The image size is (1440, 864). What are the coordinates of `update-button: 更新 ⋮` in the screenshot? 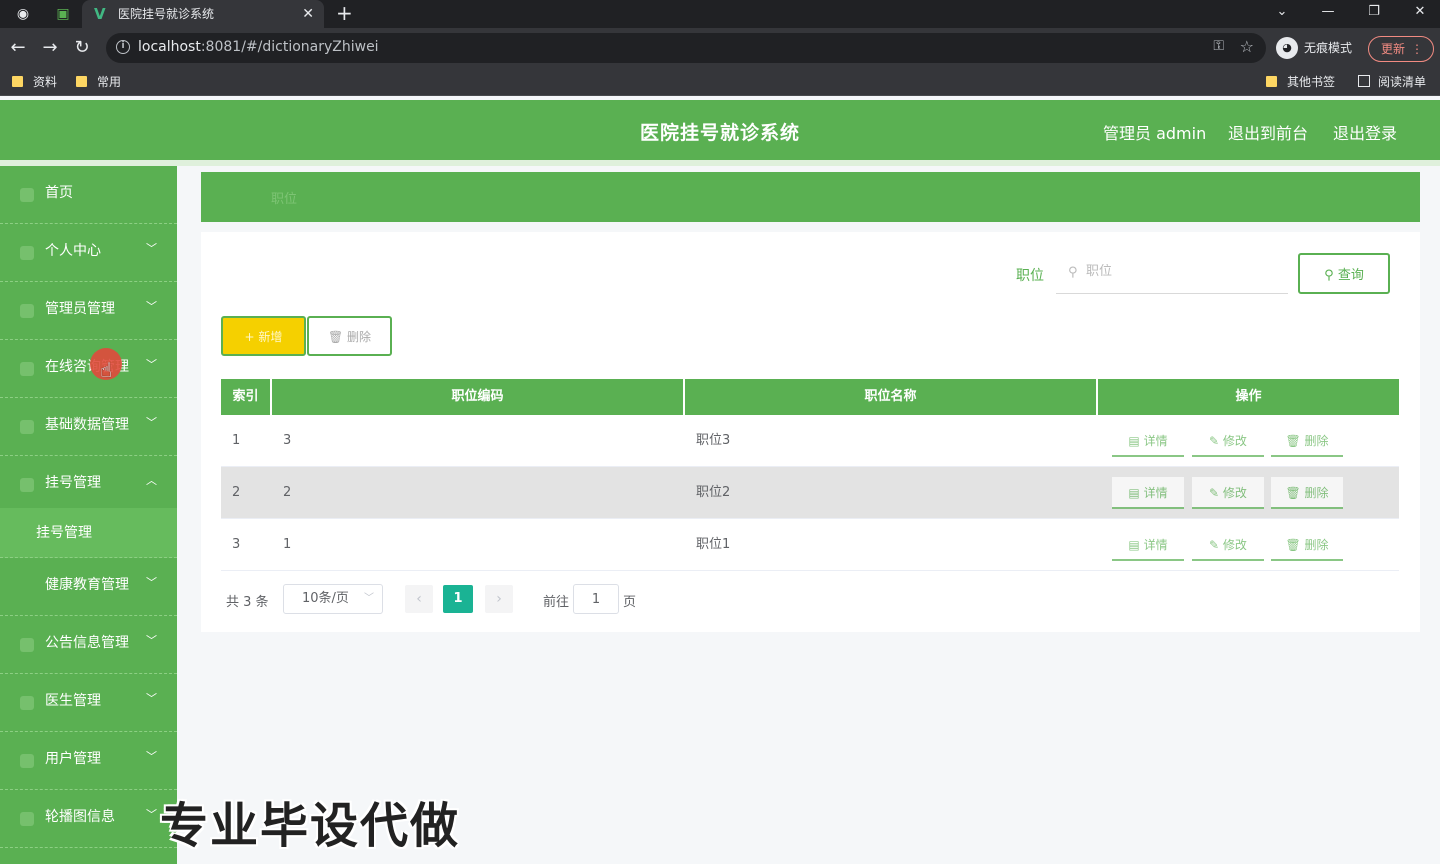 It's located at (1401, 49).